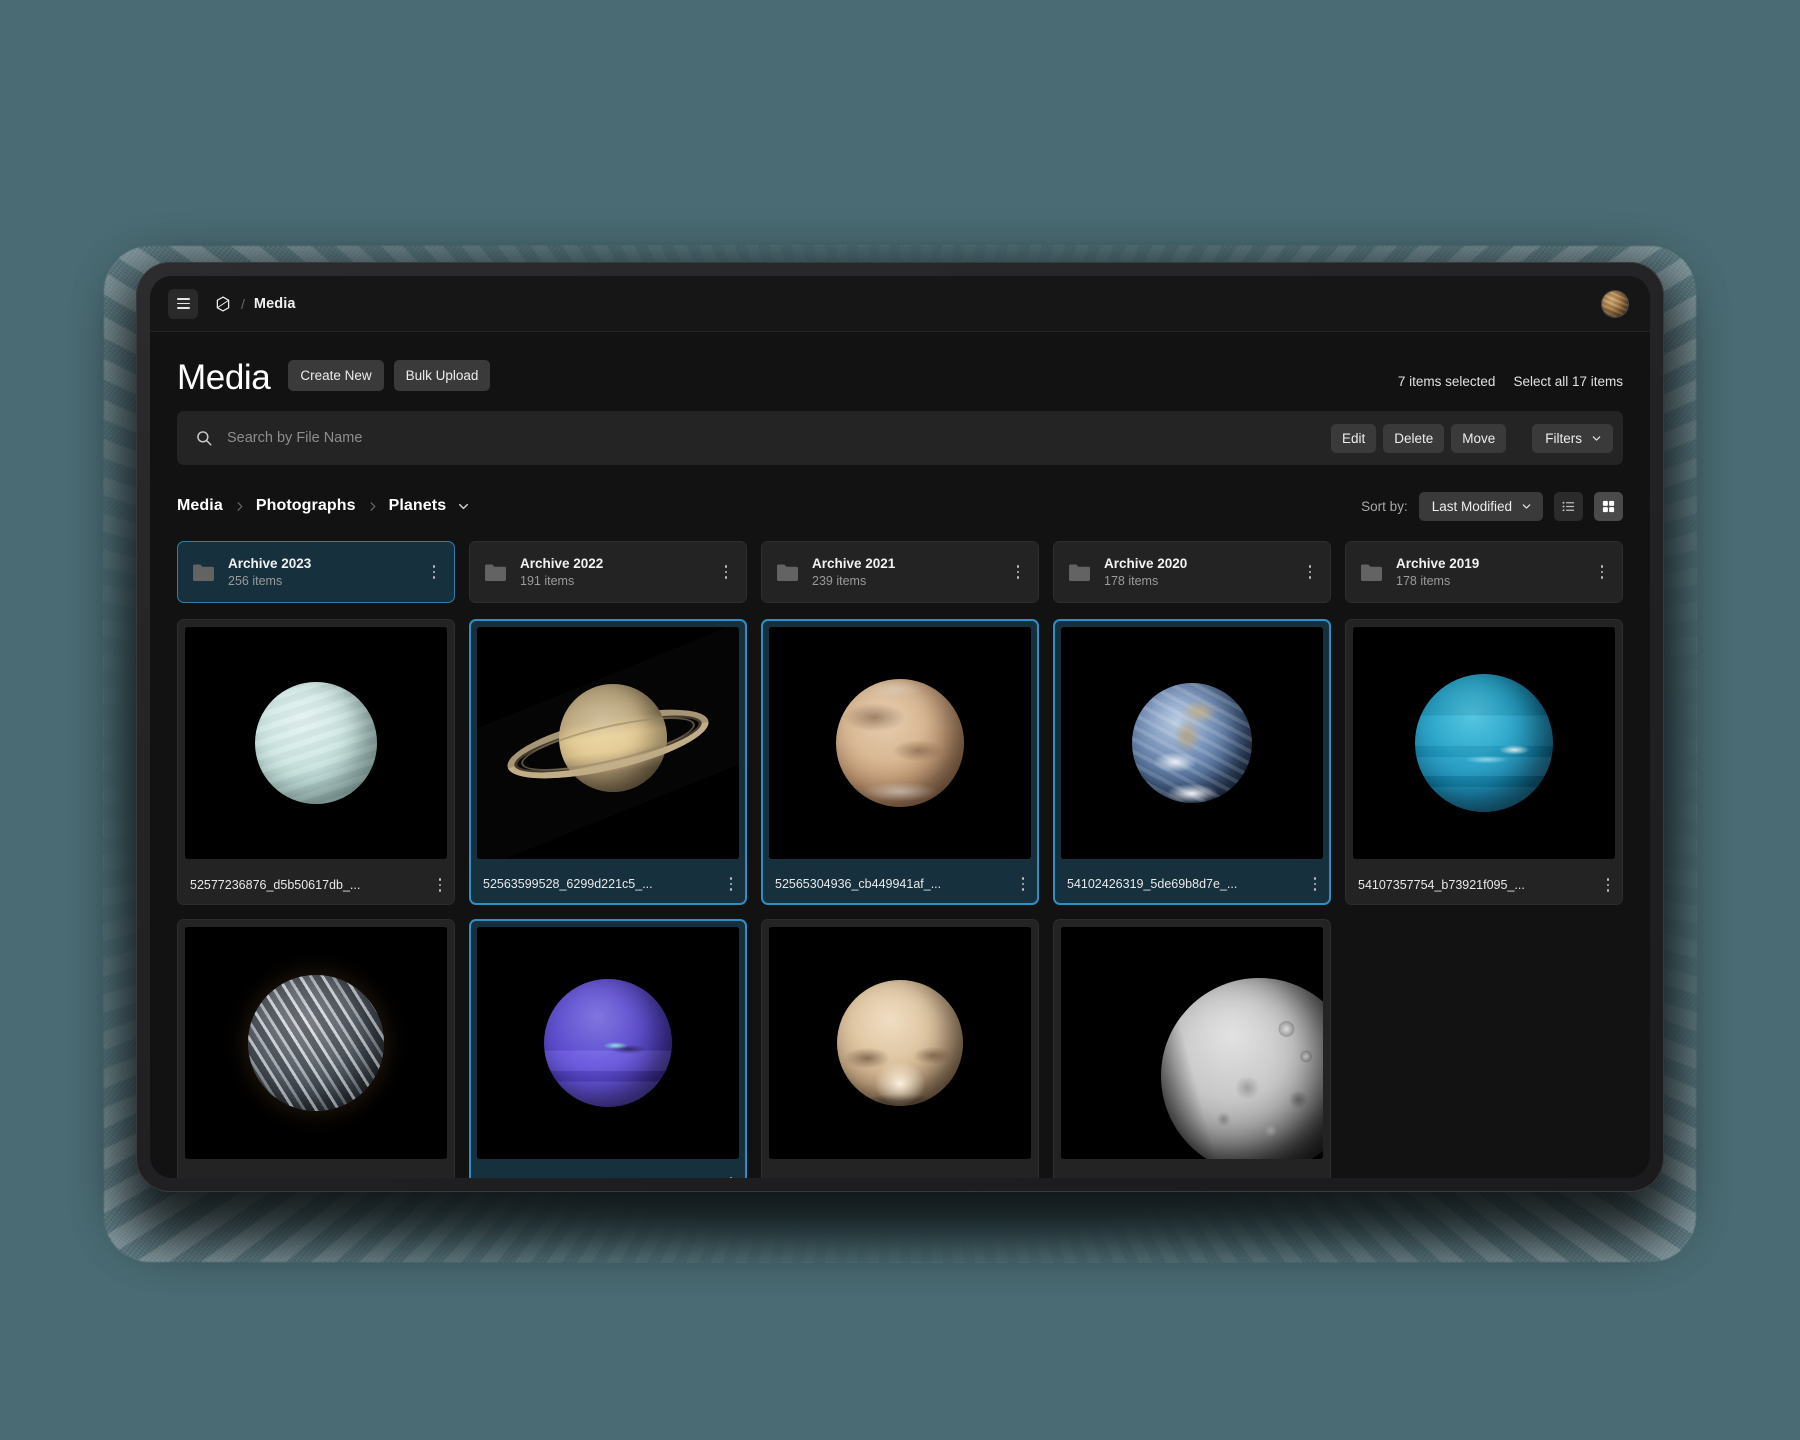 Image resolution: width=1800 pixels, height=1440 pixels. I want to click on chevron-down-icon, so click(1596, 438).